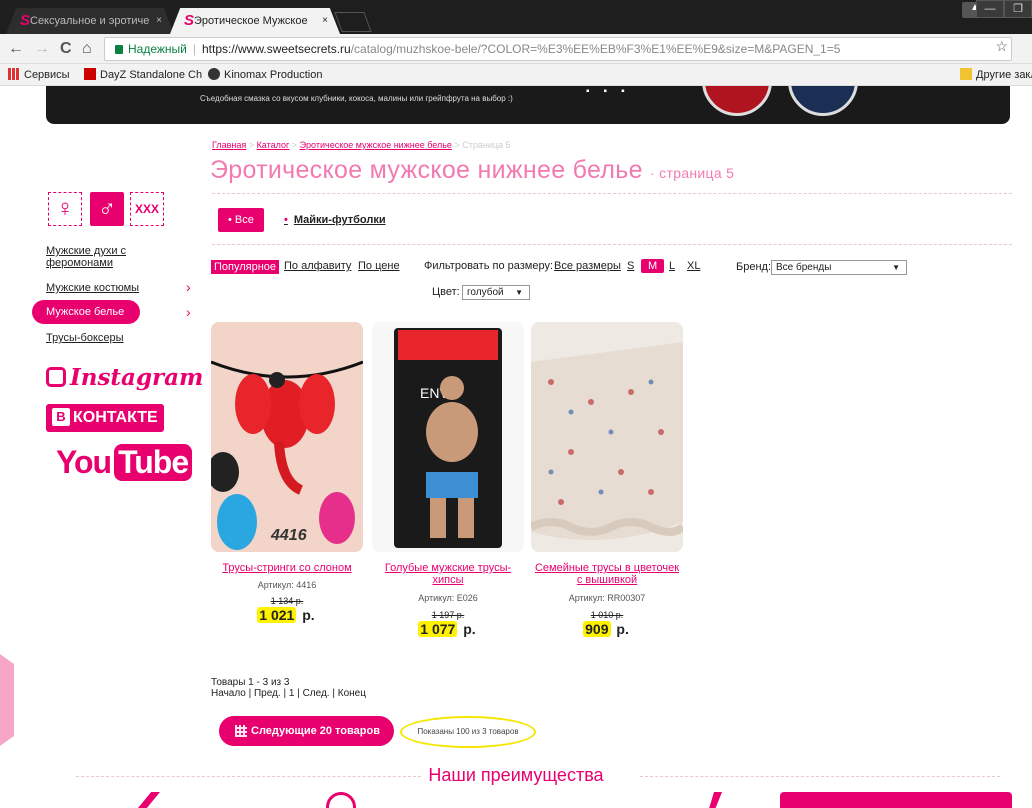  I want to click on product-article: Артикул: E026, so click(448, 598).